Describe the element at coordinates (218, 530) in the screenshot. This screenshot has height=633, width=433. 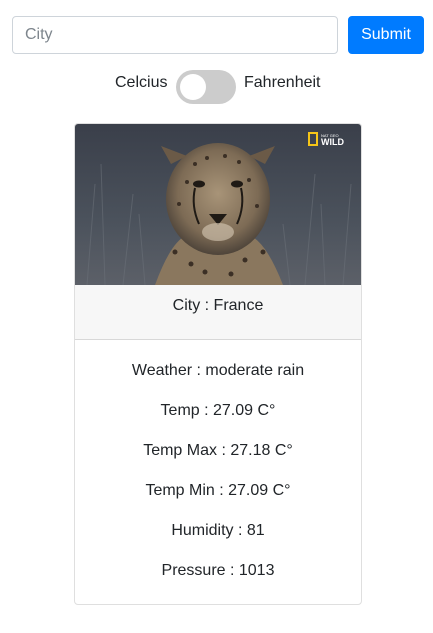
I see `humidity: Humidity : 81` at that location.